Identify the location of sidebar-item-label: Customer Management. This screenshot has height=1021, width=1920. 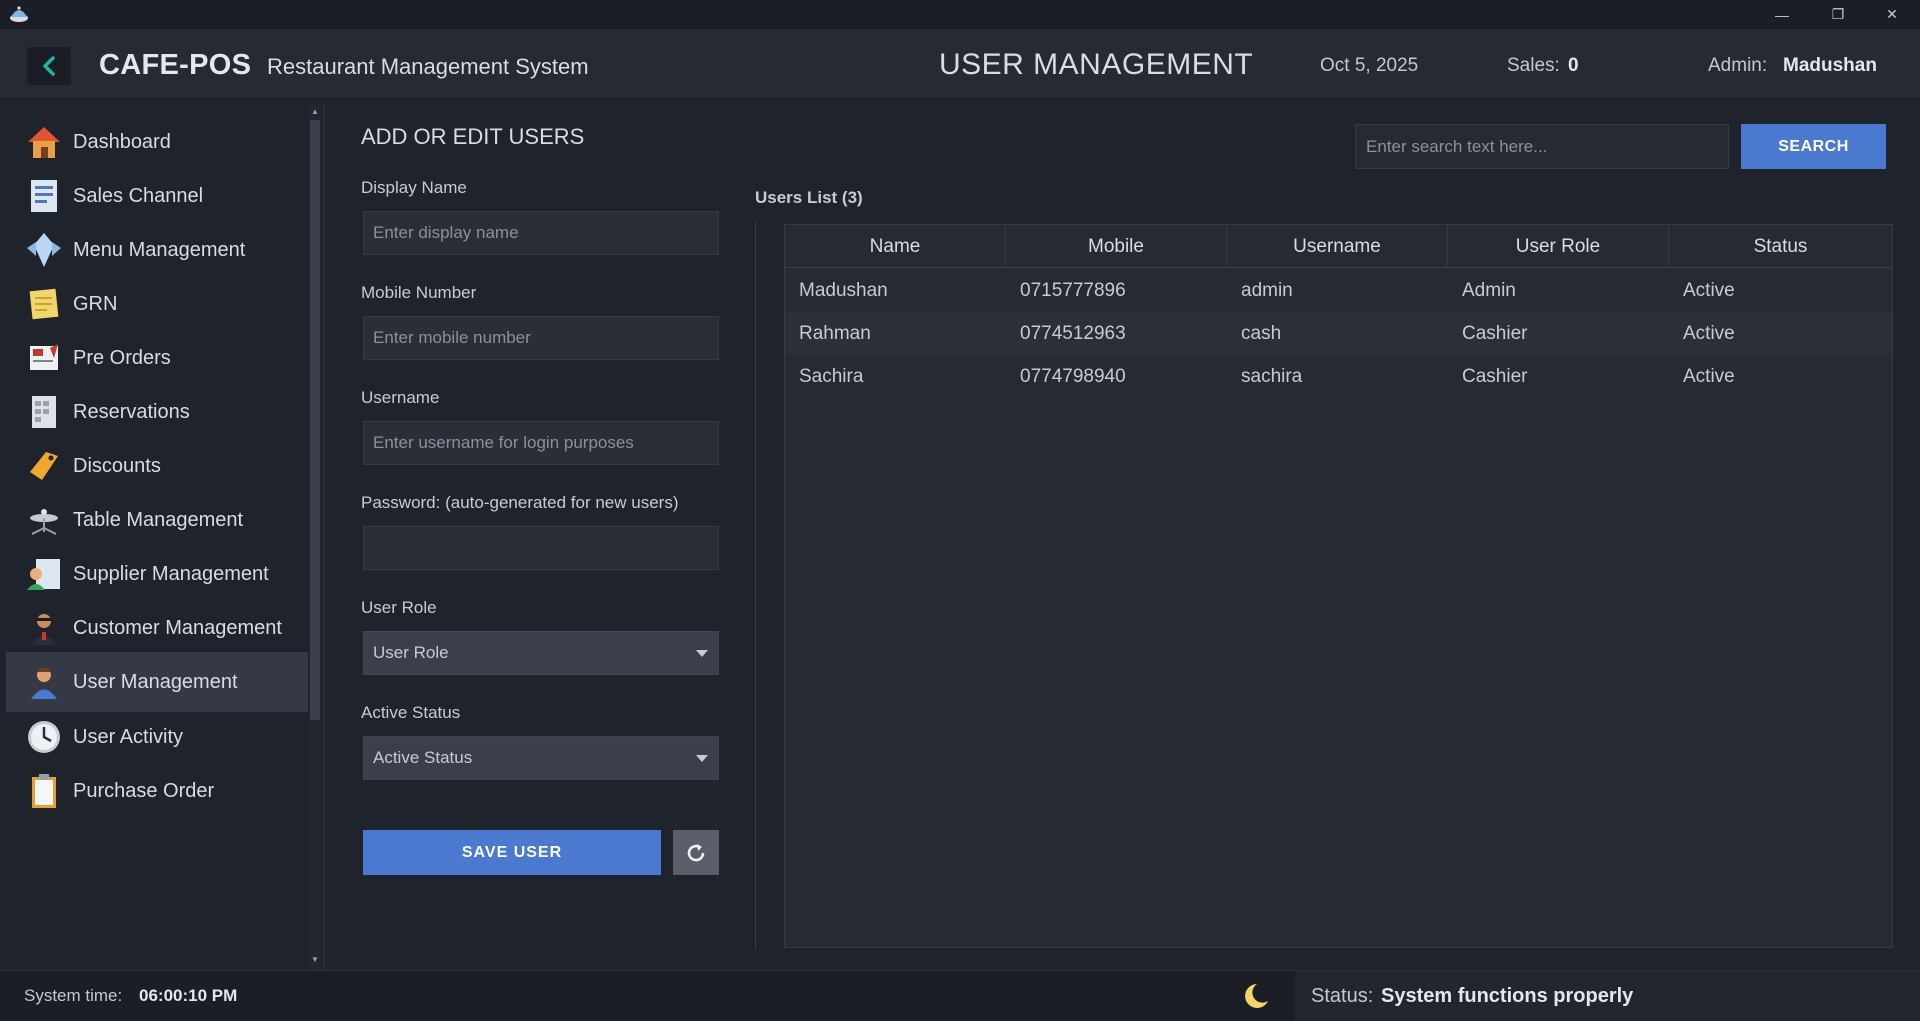
(177, 627).